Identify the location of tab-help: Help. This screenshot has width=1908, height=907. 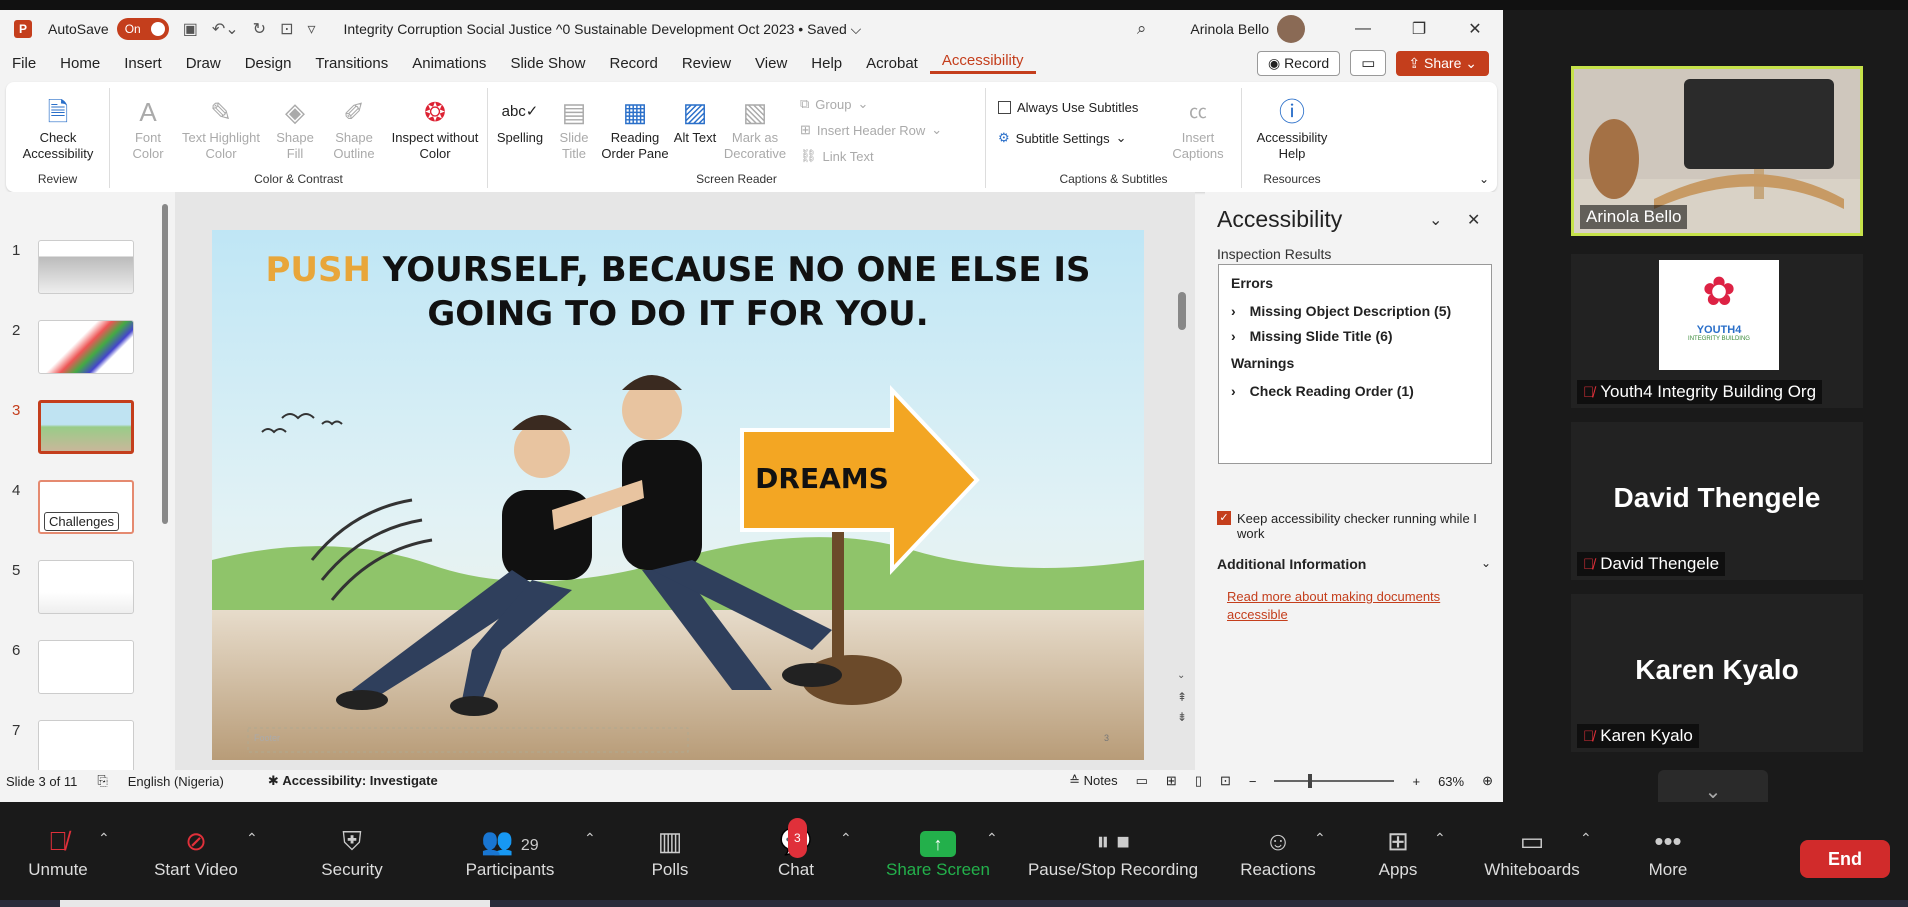
(826, 63).